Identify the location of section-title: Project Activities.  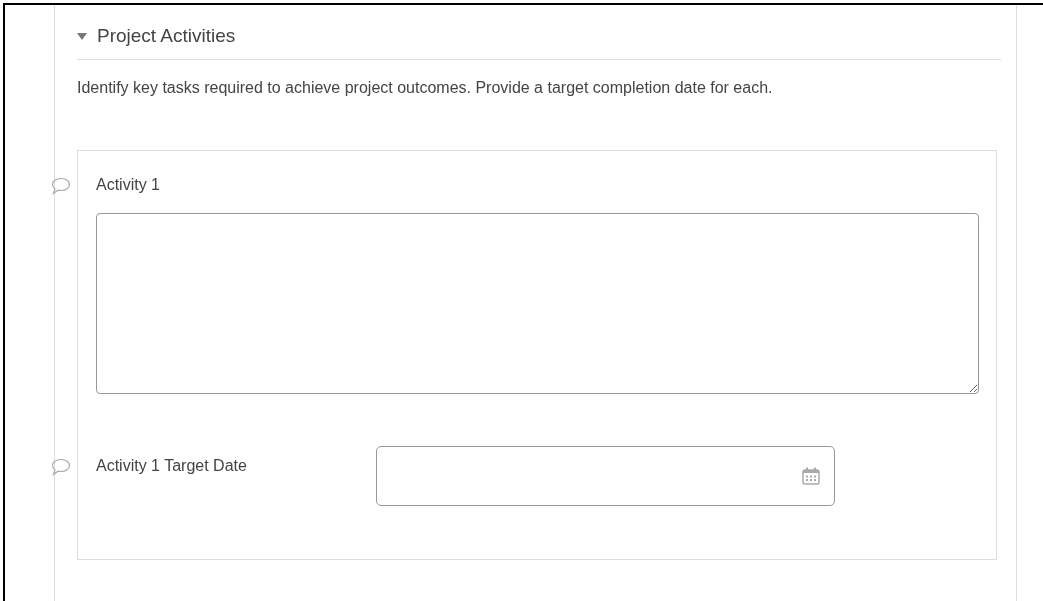
(166, 36).